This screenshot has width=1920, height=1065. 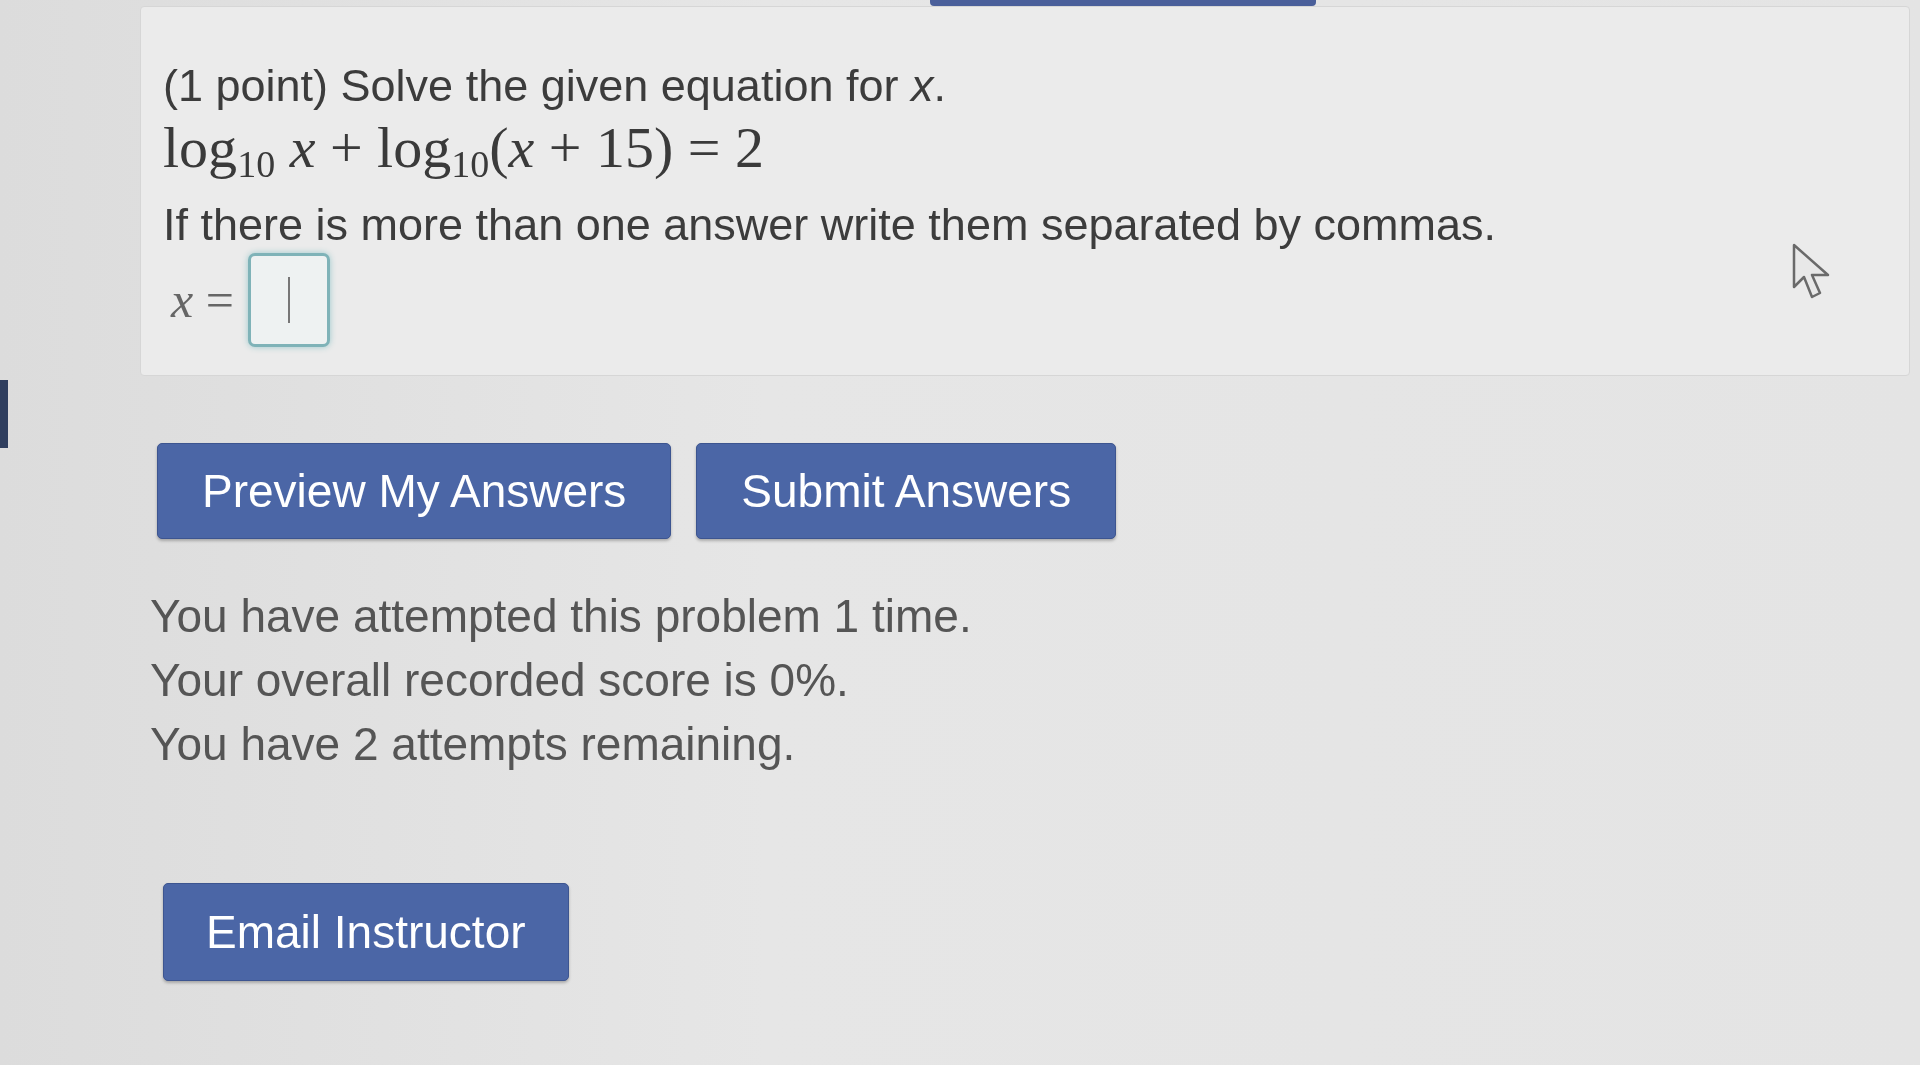 I want to click on equation: log$_{10}$ x + log$_{10}$(x + 15) = 2, so click(x=463, y=148).